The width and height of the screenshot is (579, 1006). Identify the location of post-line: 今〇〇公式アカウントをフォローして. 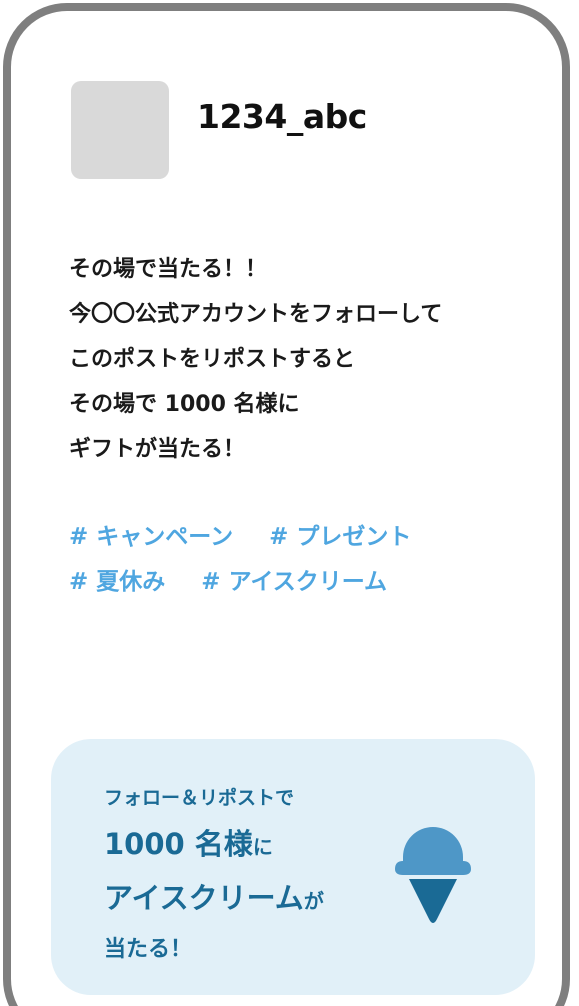
(256, 314).